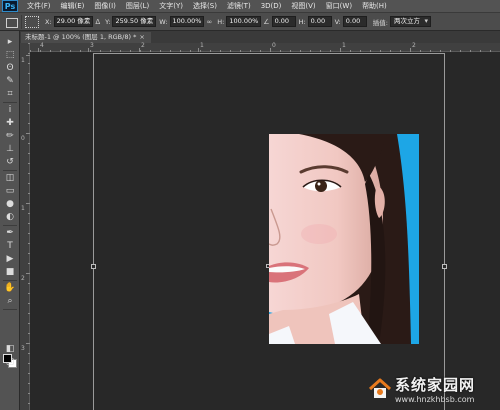 This screenshot has height=410, width=500. What do you see at coordinates (10, 149) in the screenshot?
I see `clone-stamp-icon: ⊥` at bounding box center [10, 149].